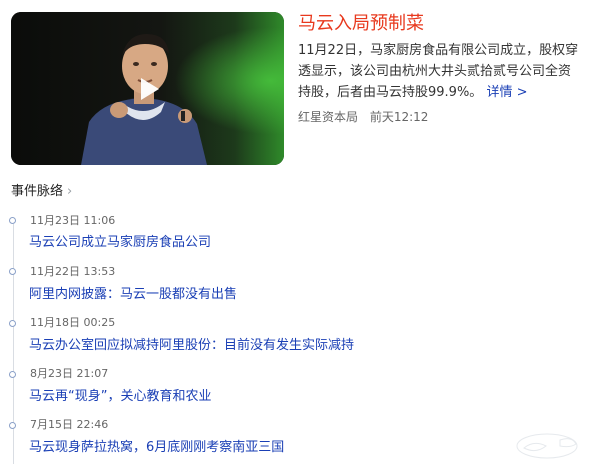  What do you see at coordinates (73, 271) in the screenshot?
I see `event-time: 11月22日 13:53` at bounding box center [73, 271].